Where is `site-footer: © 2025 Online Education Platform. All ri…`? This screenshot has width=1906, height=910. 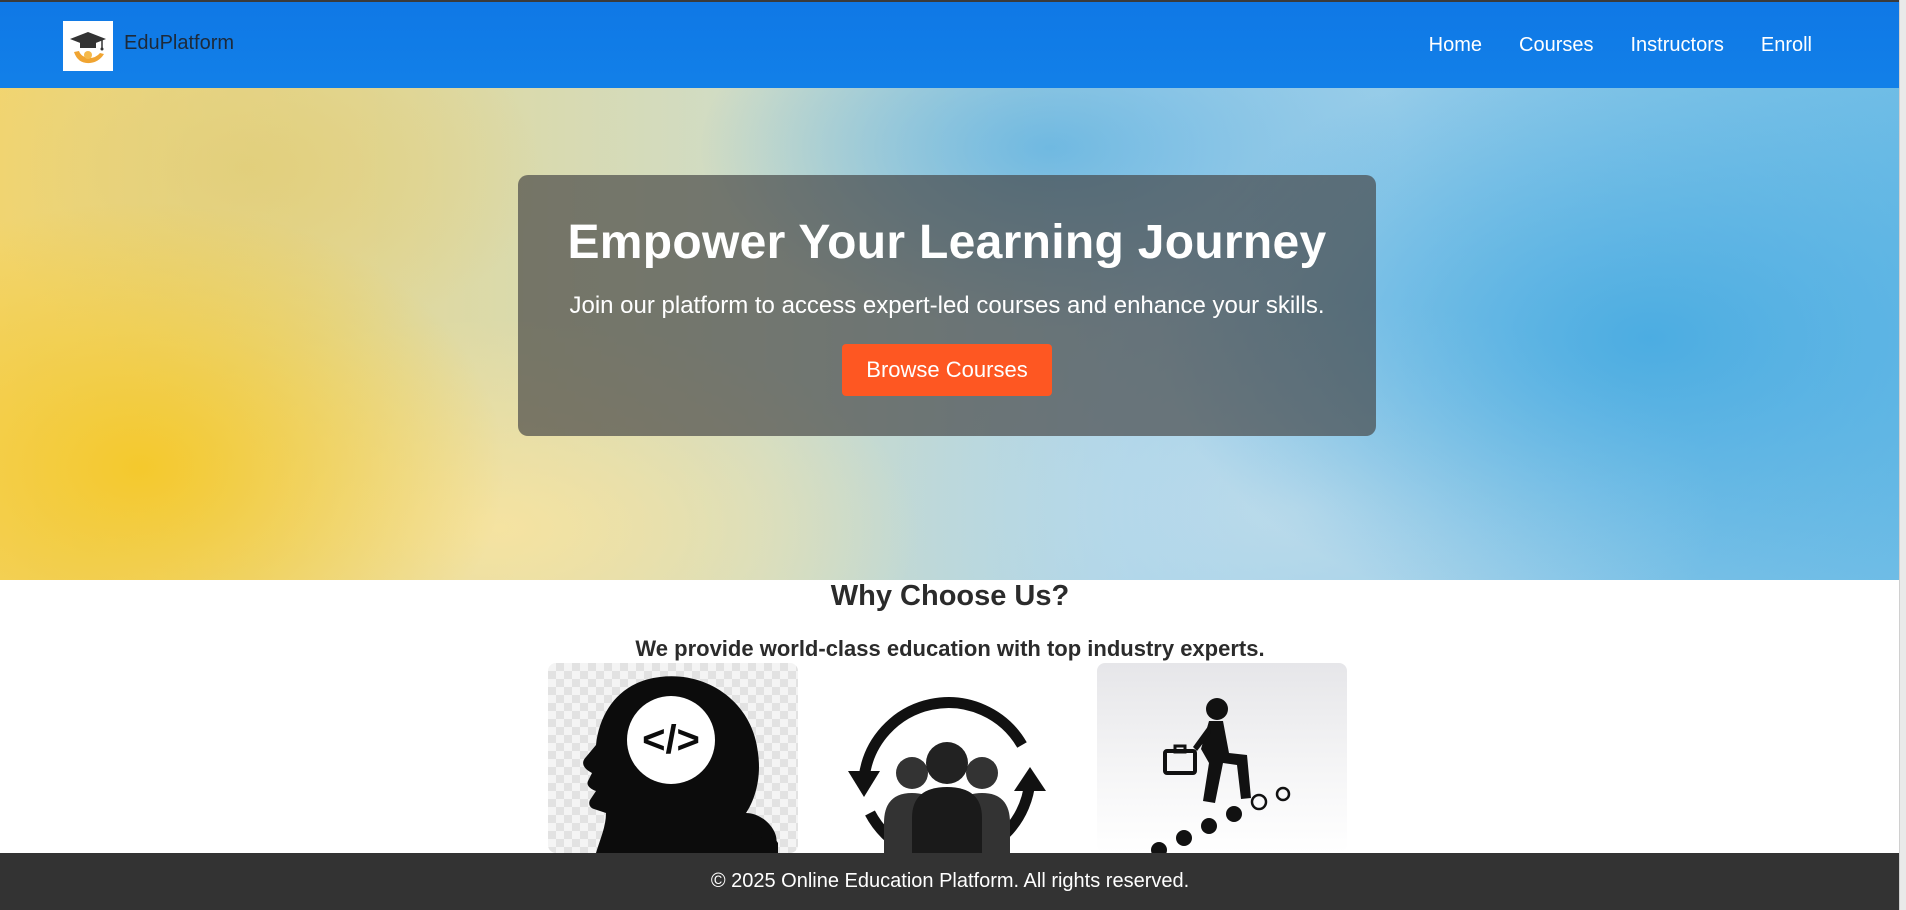
site-footer: © 2025 Online Education Platform. All ri… is located at coordinates (950, 881).